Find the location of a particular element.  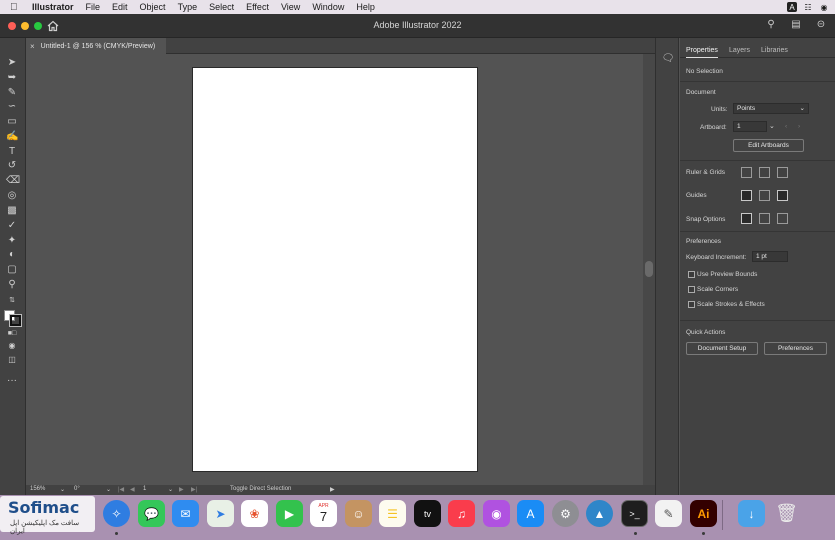

menu-file: File is located at coordinates (93, 7).